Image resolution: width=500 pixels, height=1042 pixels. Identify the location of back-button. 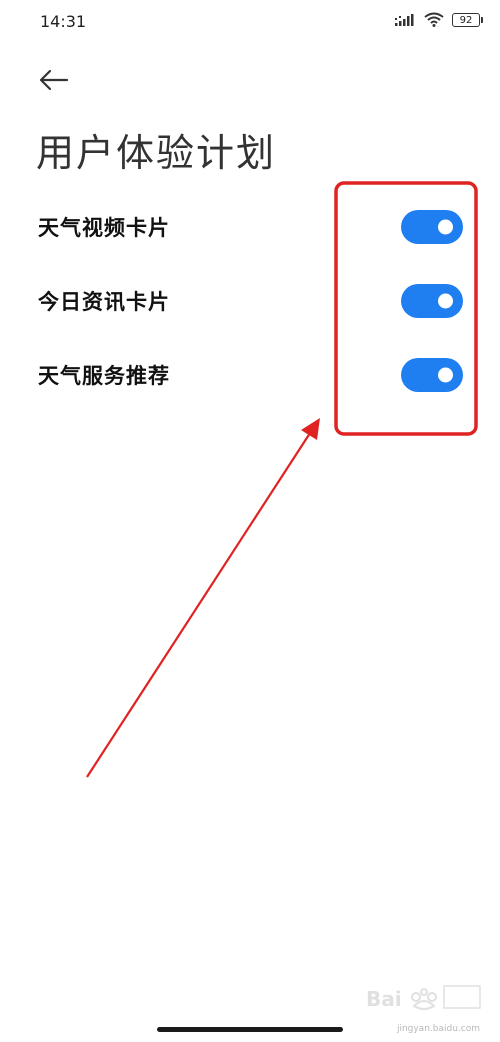
(54, 80).